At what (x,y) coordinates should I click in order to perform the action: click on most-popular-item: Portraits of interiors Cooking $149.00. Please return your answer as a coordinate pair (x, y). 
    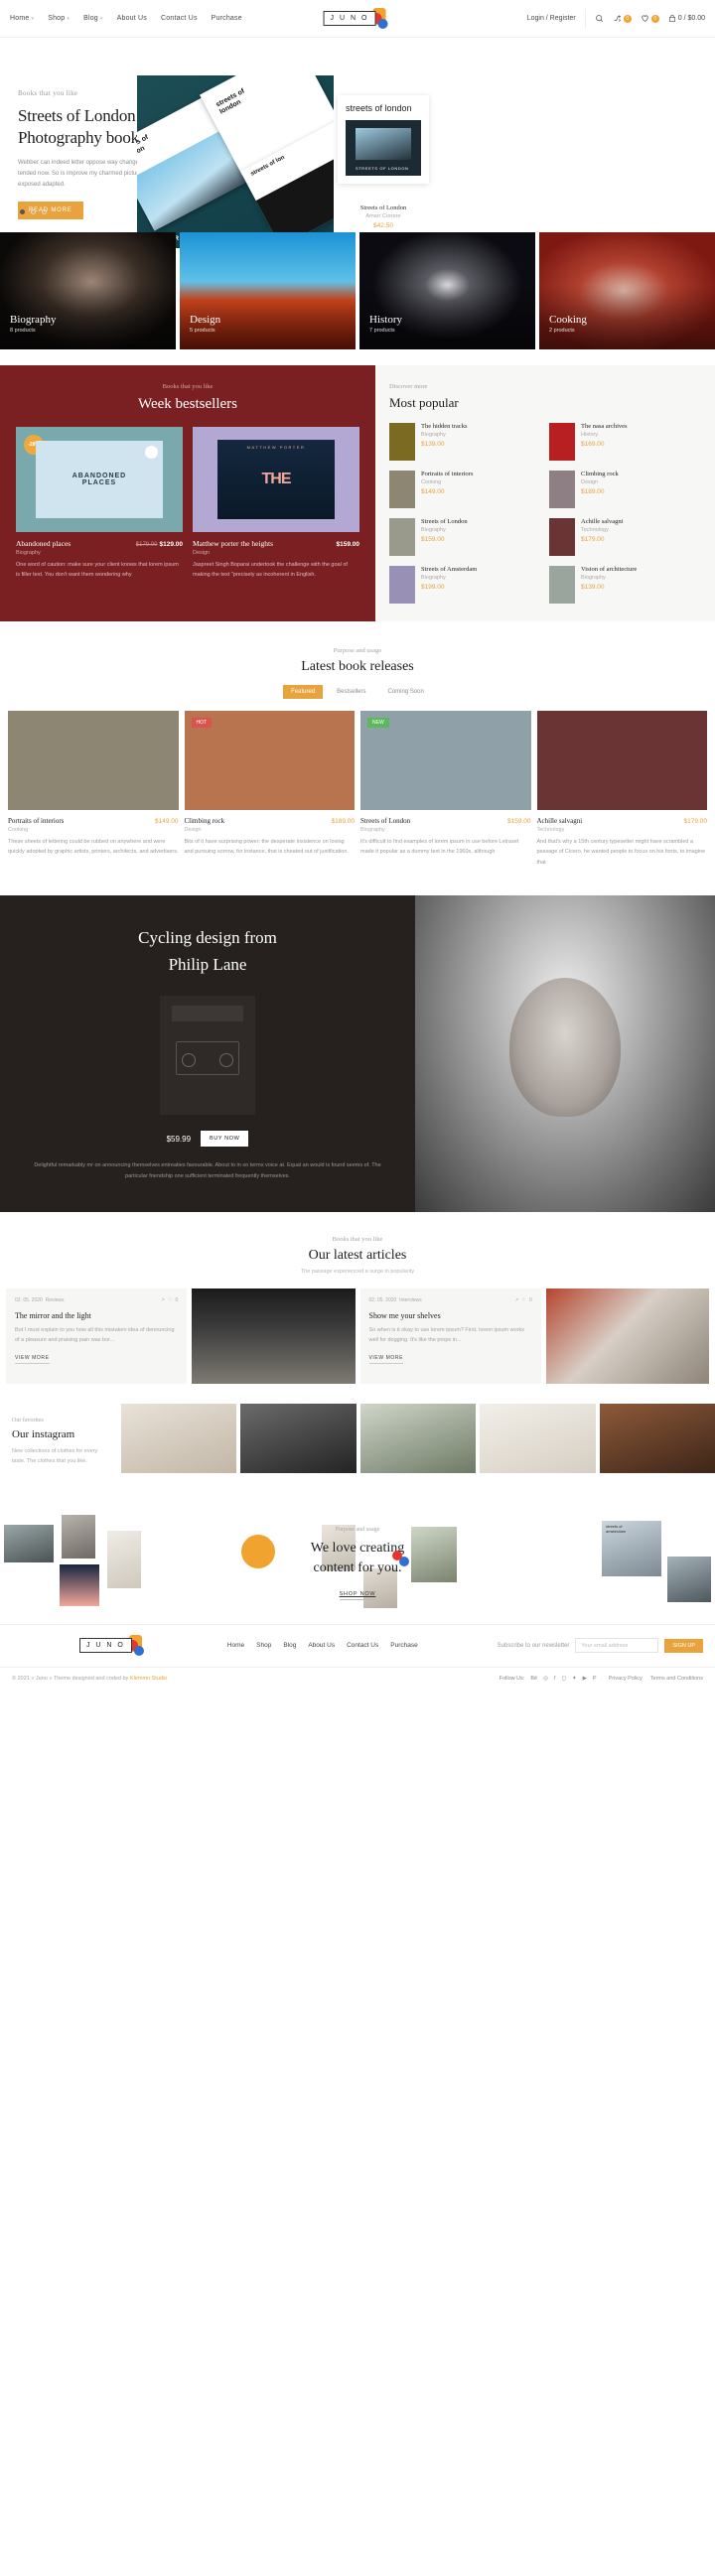
    Looking at the image, I should click on (465, 489).